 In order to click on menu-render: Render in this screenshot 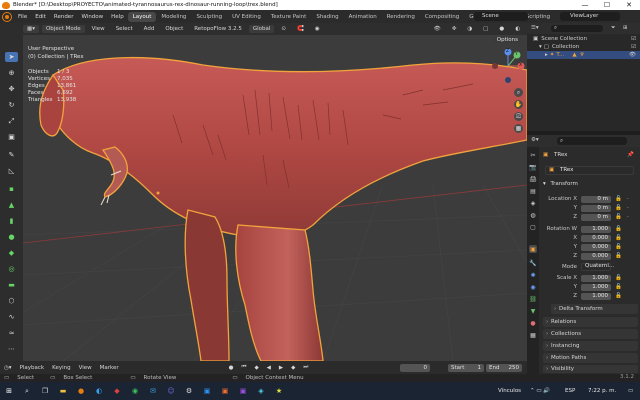, I will do `click(64, 17)`.